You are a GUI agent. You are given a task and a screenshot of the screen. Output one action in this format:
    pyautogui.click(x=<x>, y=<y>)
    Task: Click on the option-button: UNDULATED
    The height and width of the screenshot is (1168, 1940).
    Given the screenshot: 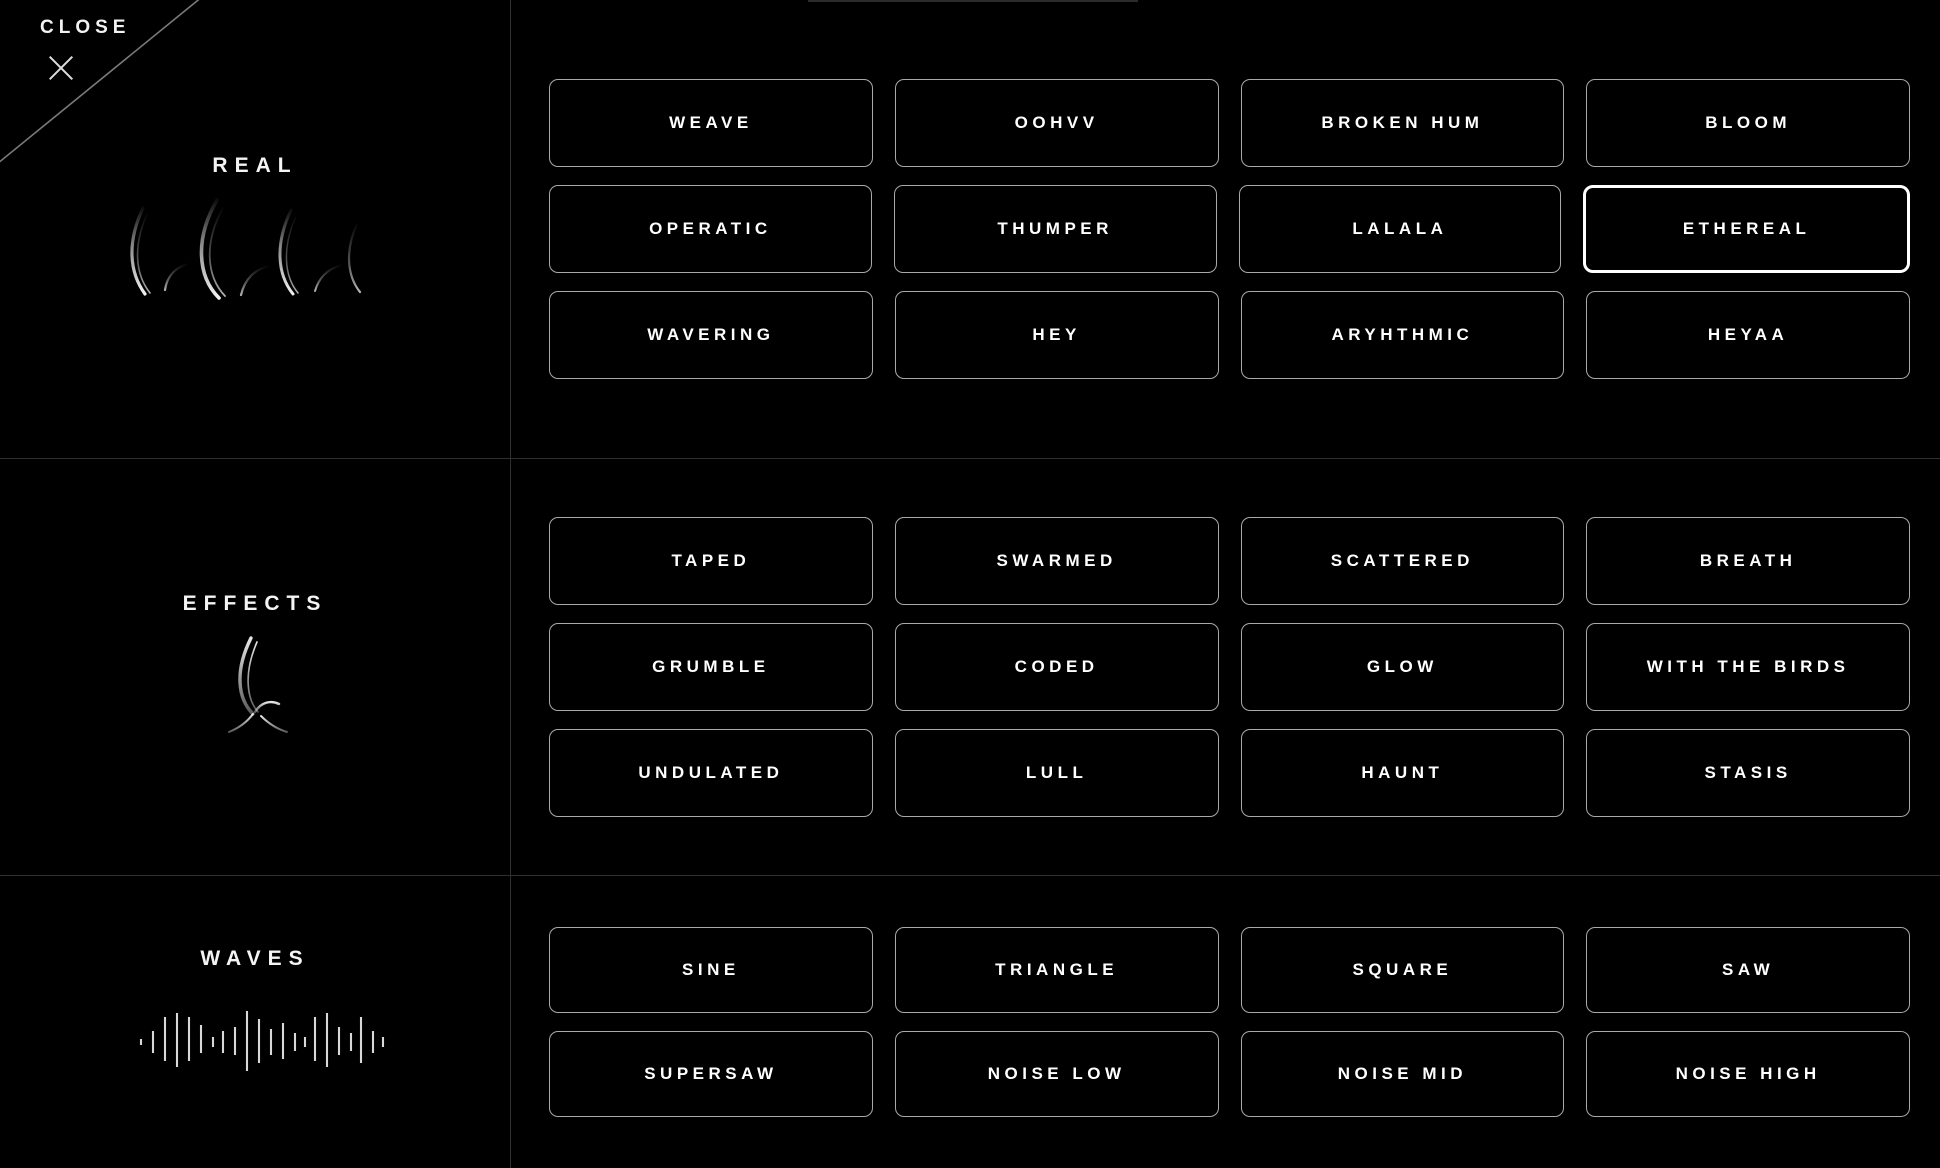 What is the action you would take?
    pyautogui.click(x=711, y=773)
    